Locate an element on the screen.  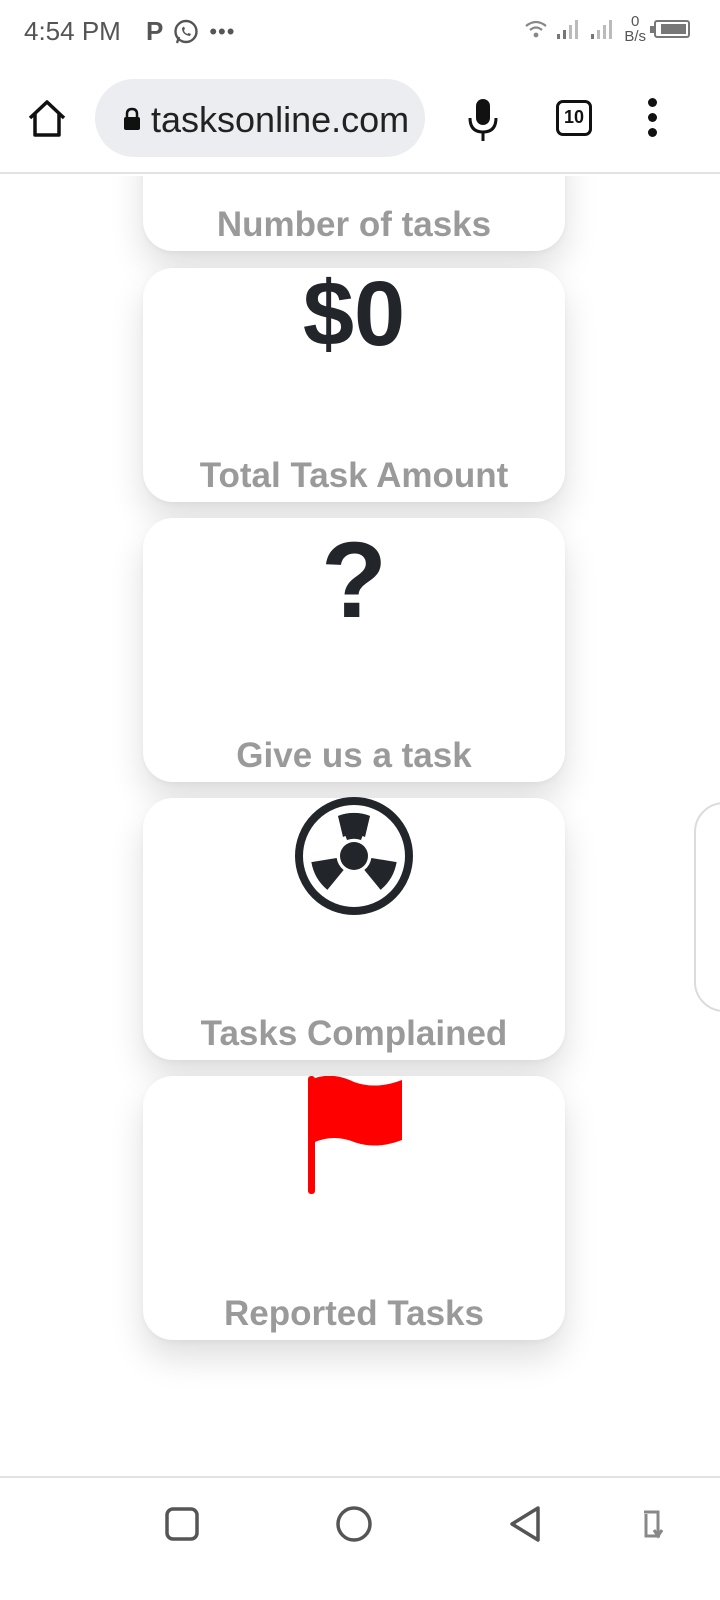
overflow-menu-icon is located at coordinates (652, 118).